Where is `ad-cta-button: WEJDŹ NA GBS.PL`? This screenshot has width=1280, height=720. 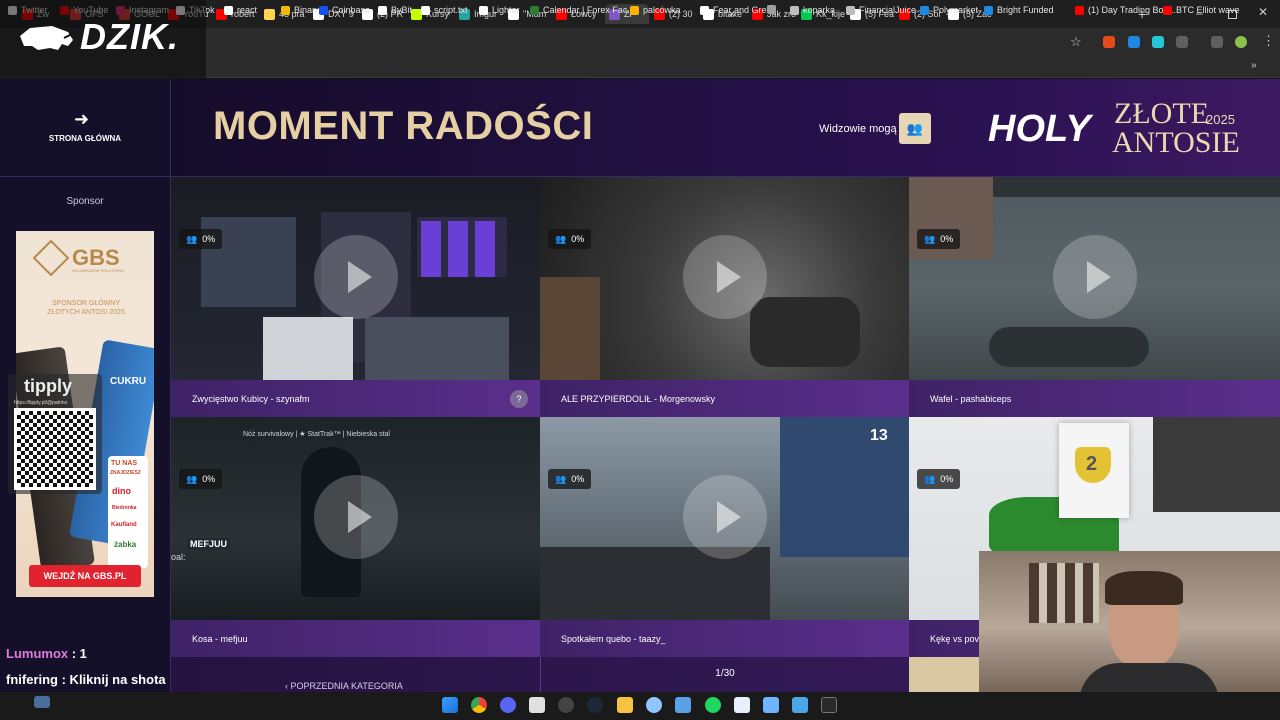 ad-cta-button: WEJDŹ NA GBS.PL is located at coordinates (85, 576).